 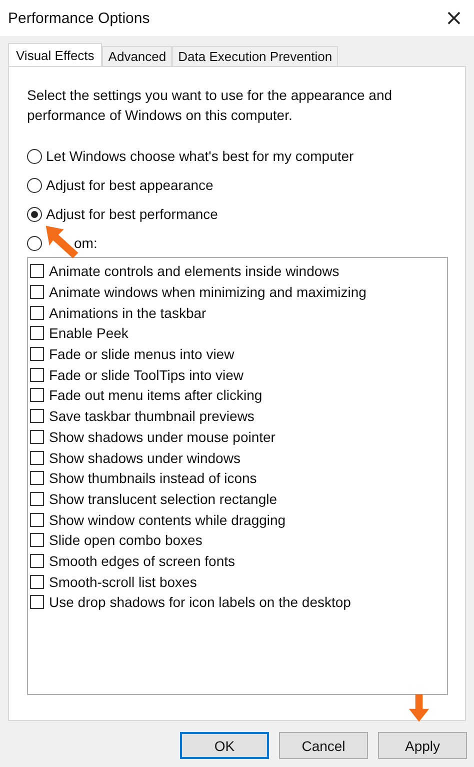 What do you see at coordinates (224, 745) in the screenshot?
I see `dialog-button: OK` at bounding box center [224, 745].